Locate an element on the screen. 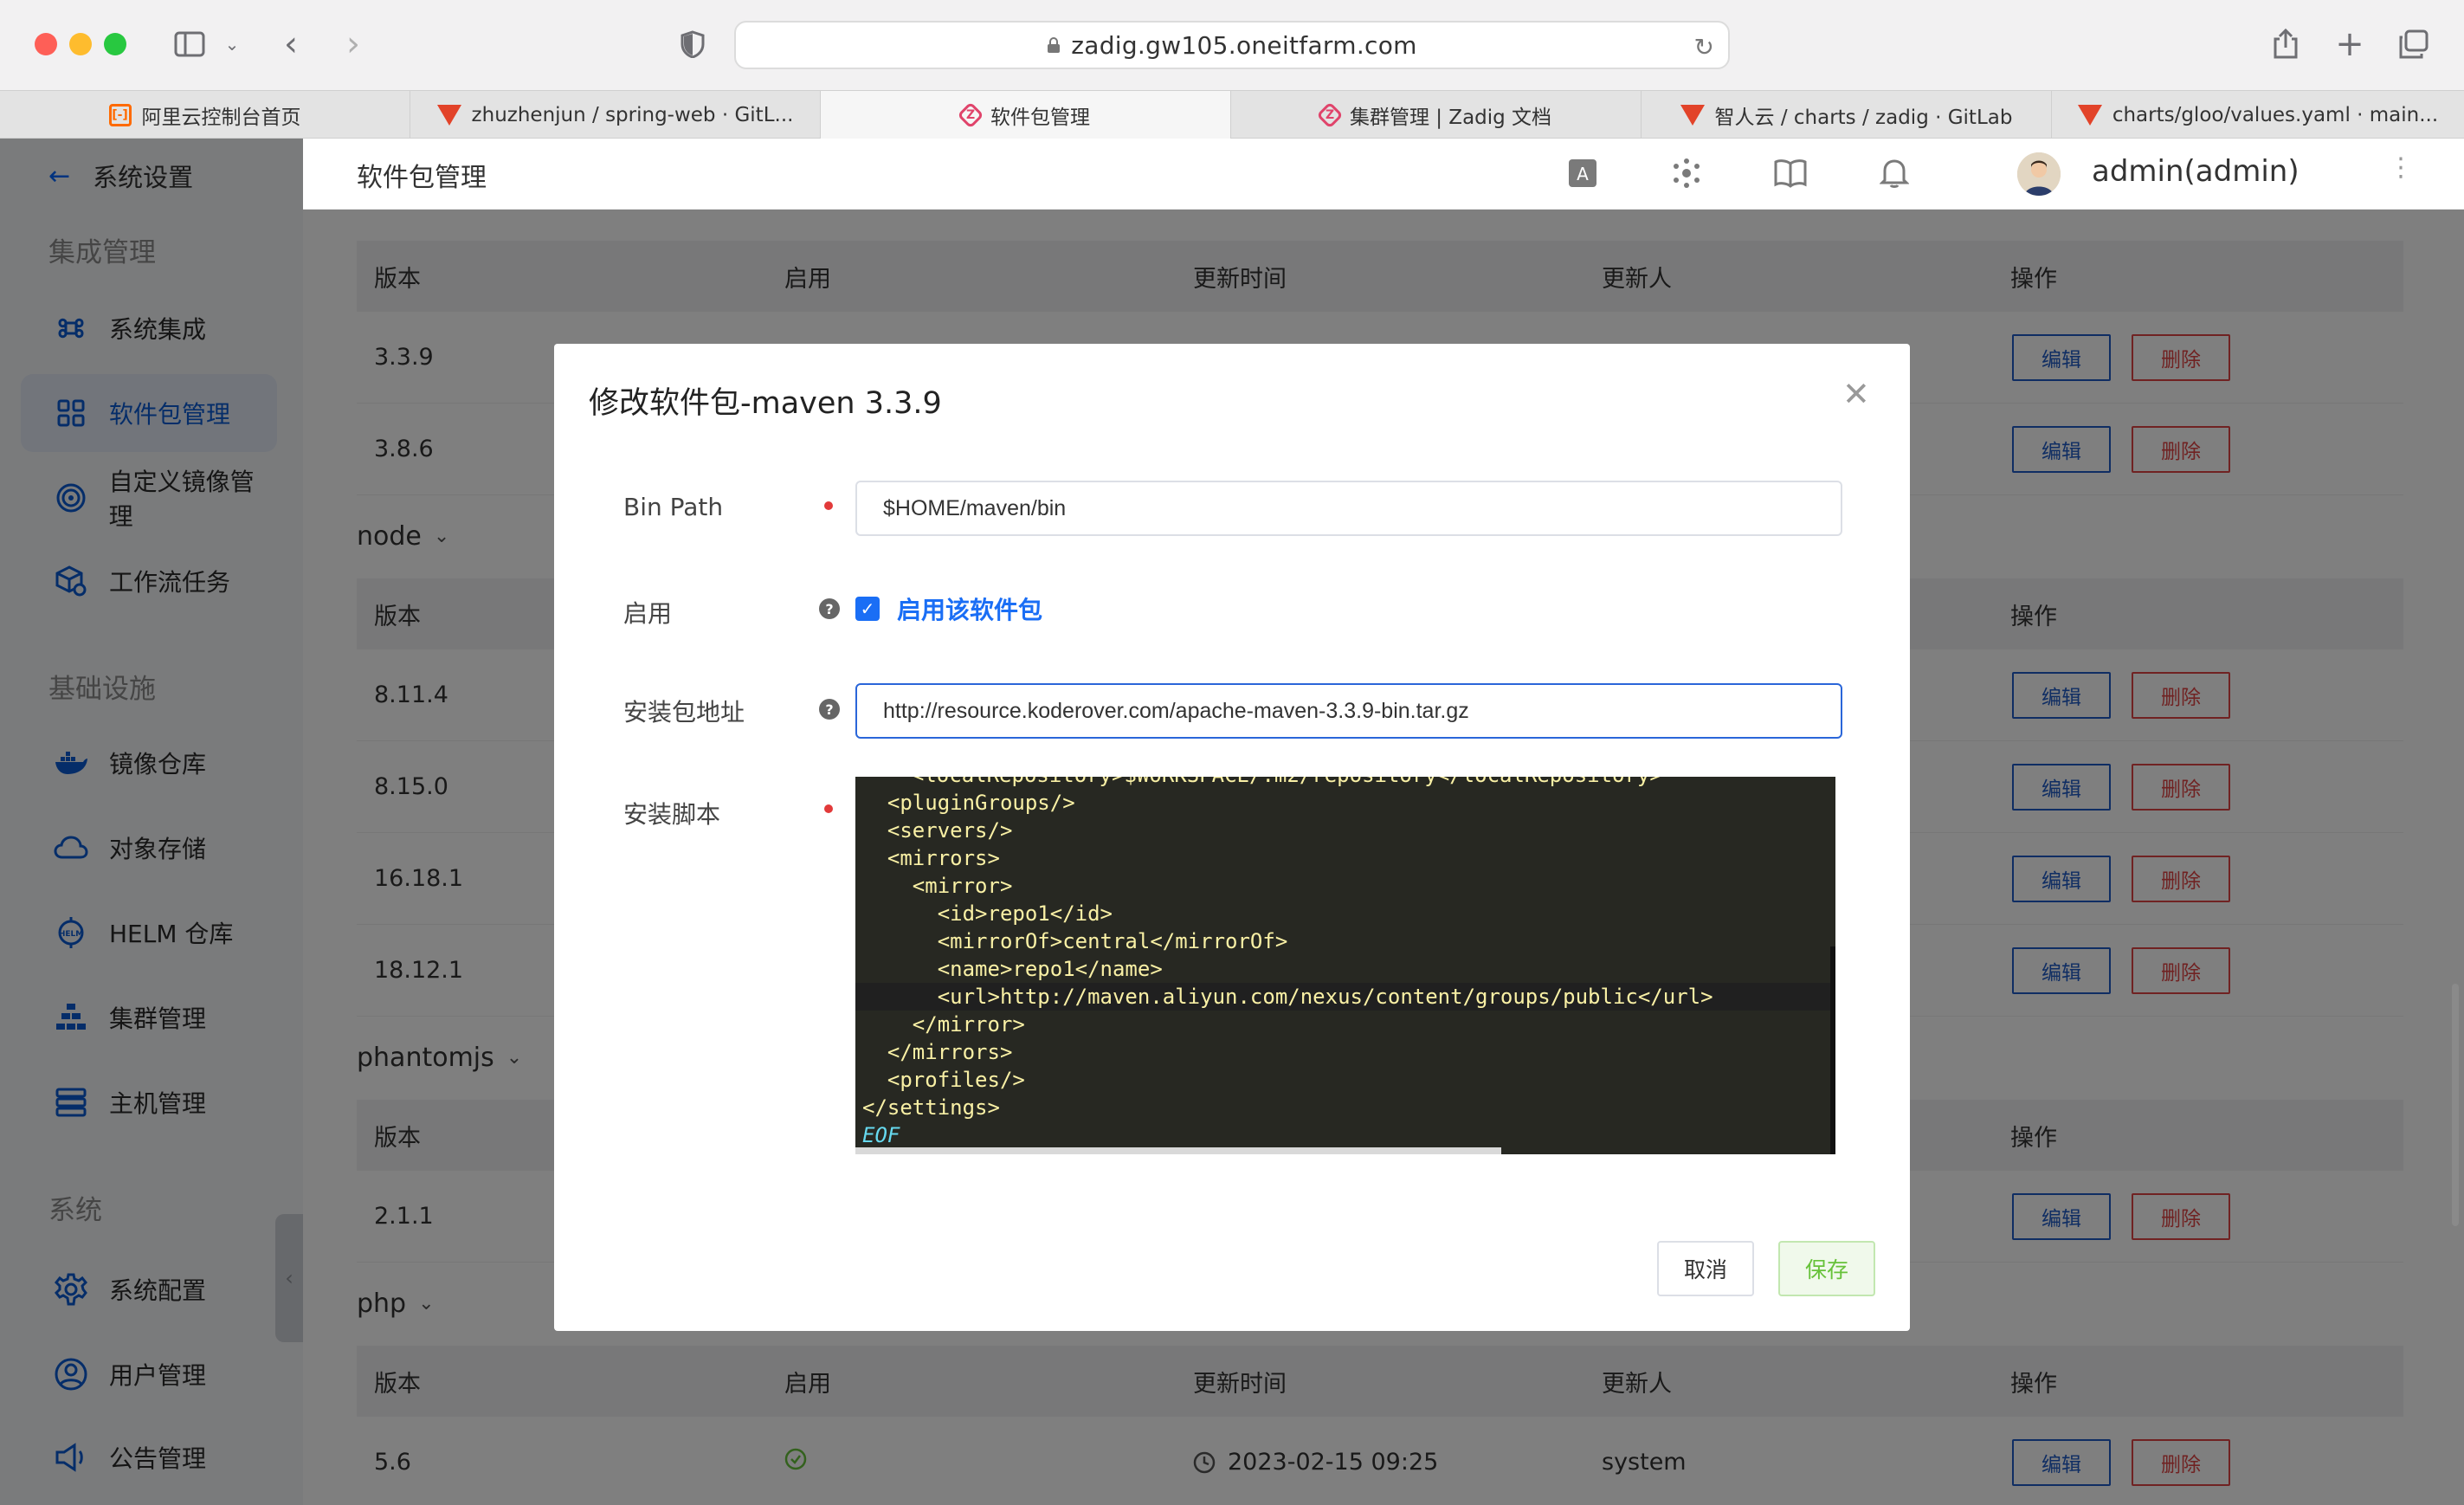  docs-icon is located at coordinates (1790, 174).